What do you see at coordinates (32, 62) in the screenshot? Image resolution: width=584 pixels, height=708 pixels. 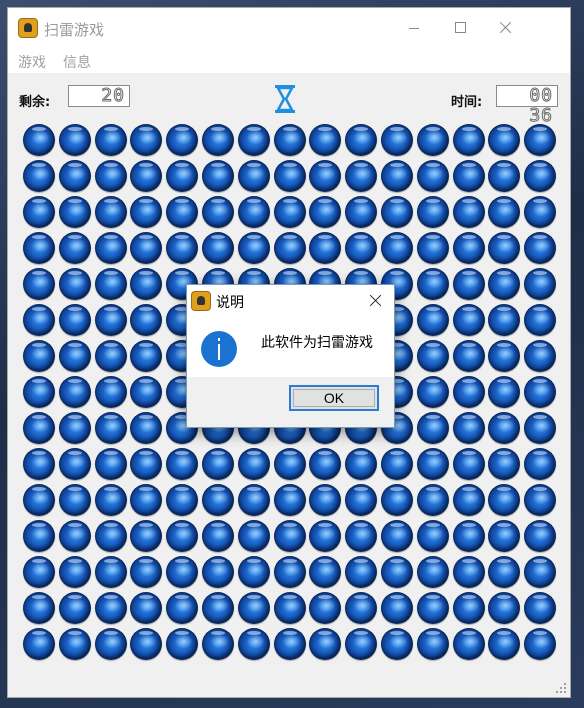 I see `menu-game: 游戏` at bounding box center [32, 62].